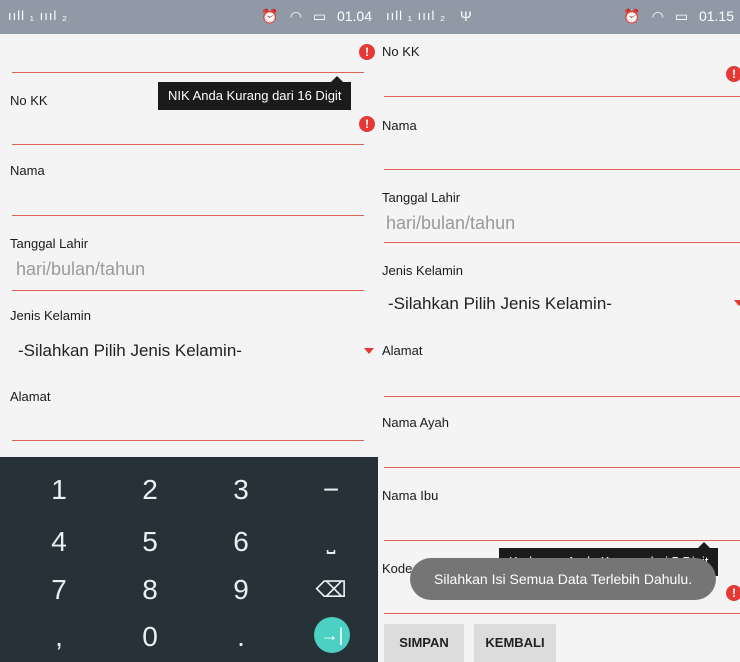  I want to click on nama-ayah-label: Nama Ayah, so click(415, 422).